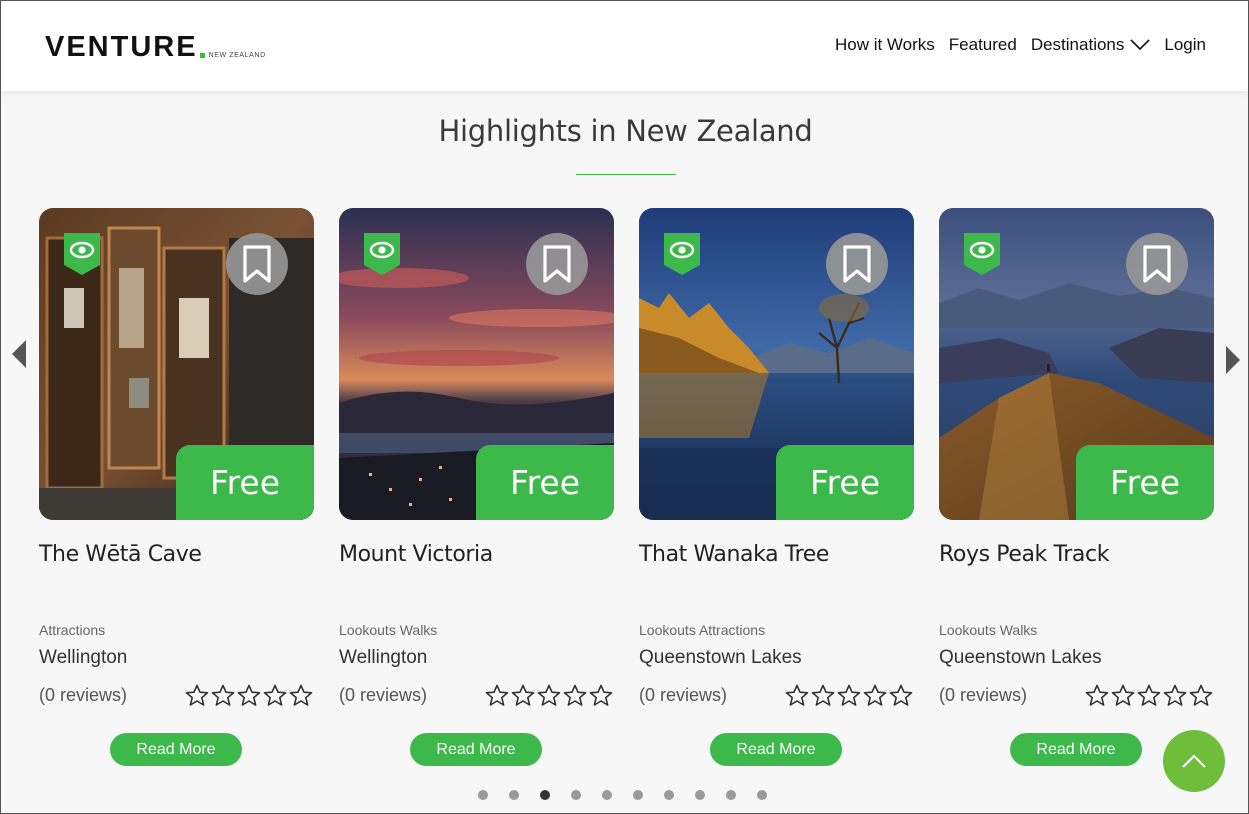  Describe the element at coordinates (416, 554) in the screenshot. I see `card-title: Mount Victoria` at that location.